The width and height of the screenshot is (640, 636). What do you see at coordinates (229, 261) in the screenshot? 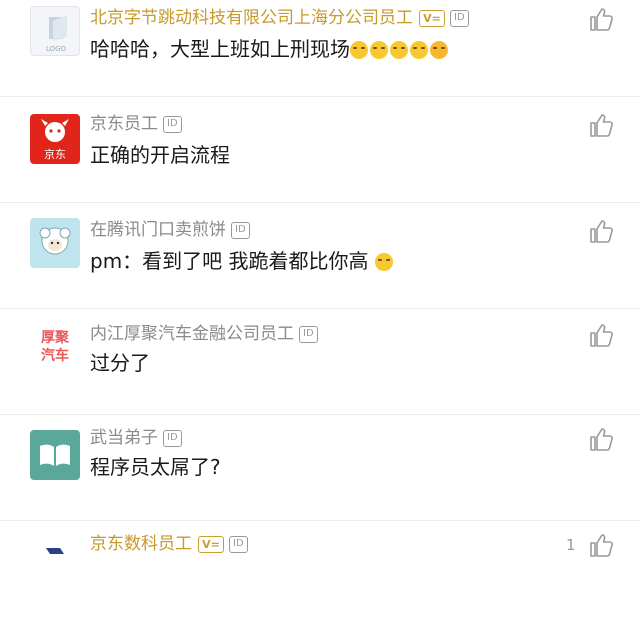
I see `comment-text-content: pm：看到了吧 我跪着都比你高` at bounding box center [229, 261].